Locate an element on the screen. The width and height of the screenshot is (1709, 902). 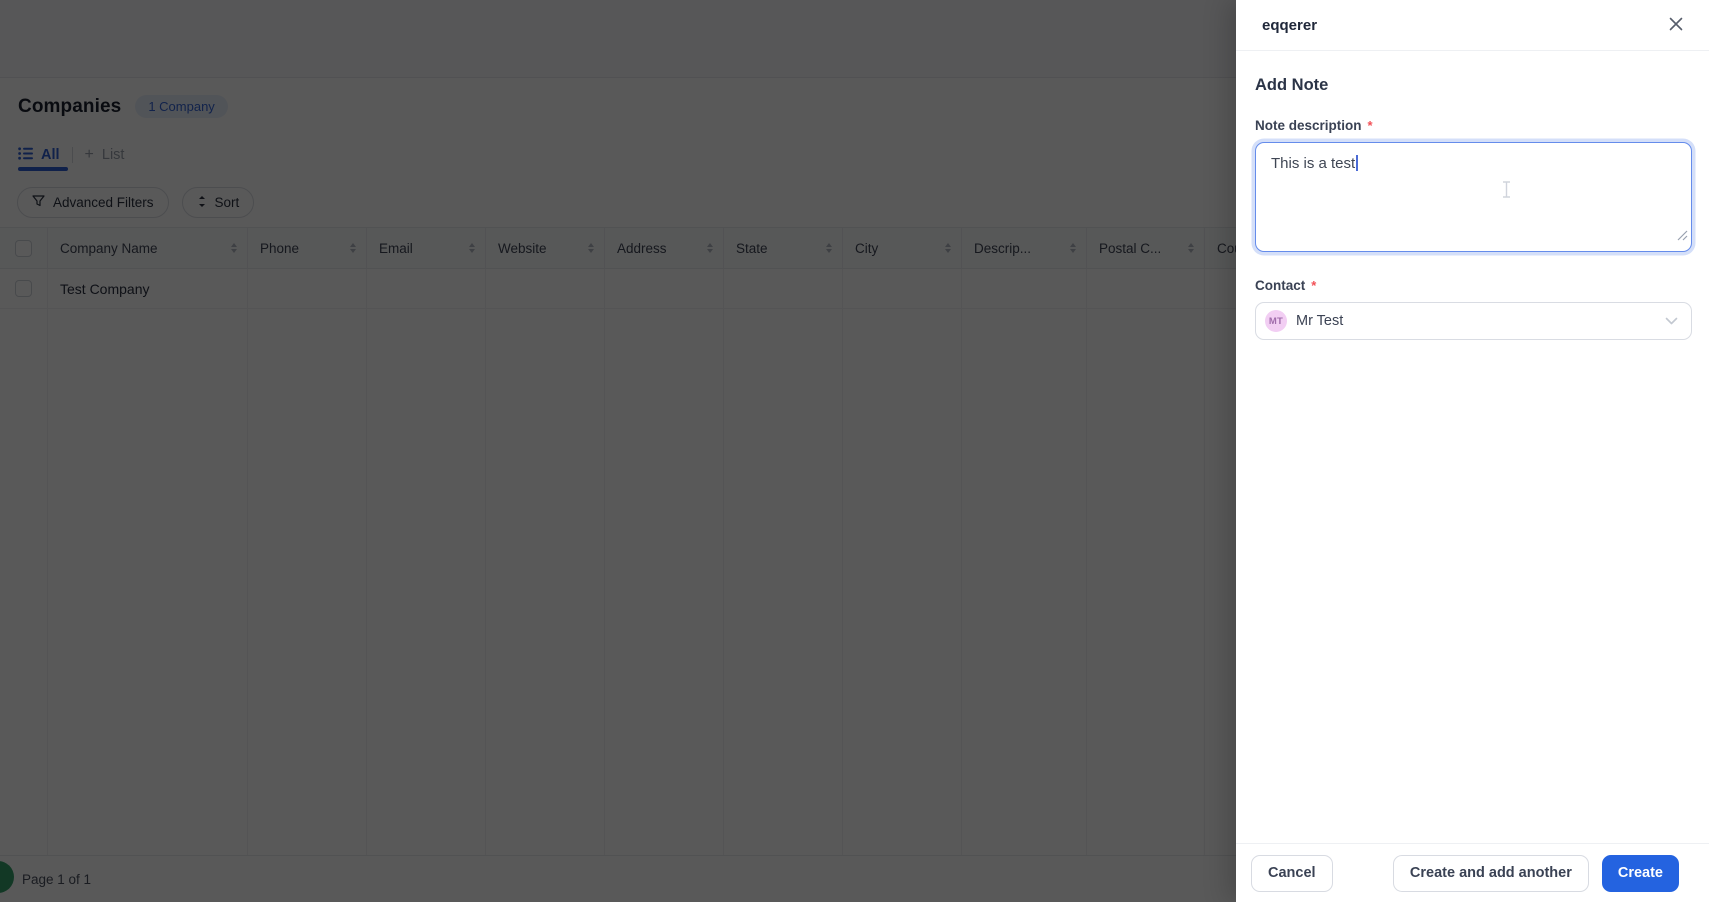
contact-selected-value: Mr Test is located at coordinates (1320, 321).